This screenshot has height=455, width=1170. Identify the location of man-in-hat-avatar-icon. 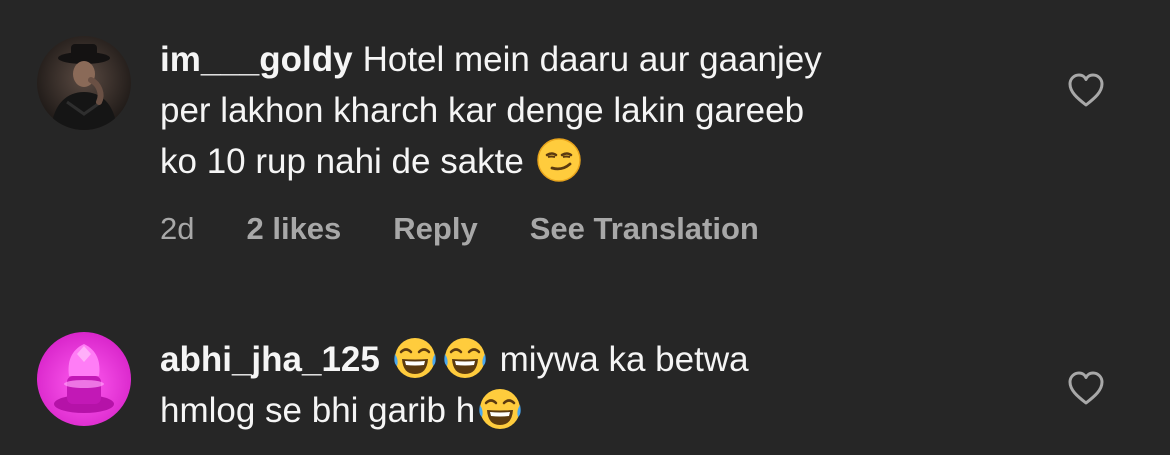
(84, 83).